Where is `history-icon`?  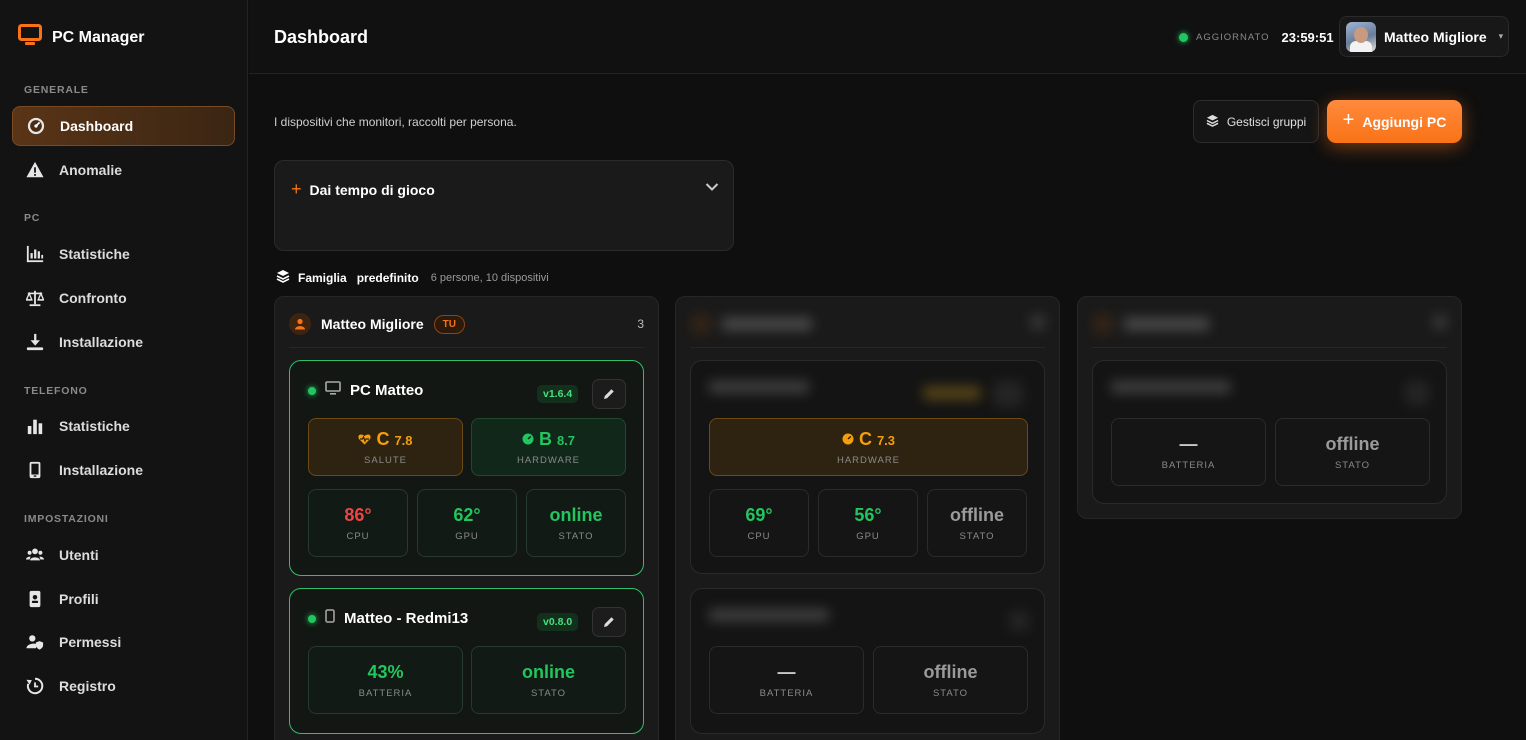 history-icon is located at coordinates (35, 686).